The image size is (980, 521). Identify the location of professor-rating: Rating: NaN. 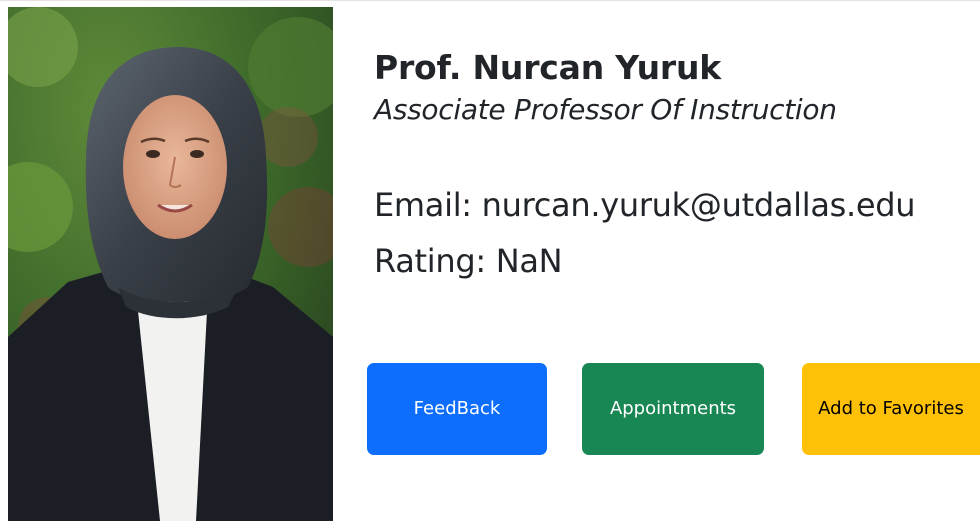
(468, 261).